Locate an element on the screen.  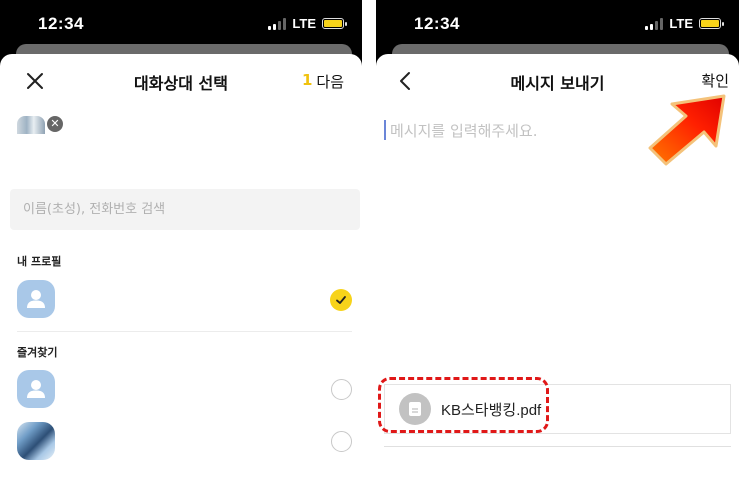
avatar-photo is located at coordinates (36, 441).